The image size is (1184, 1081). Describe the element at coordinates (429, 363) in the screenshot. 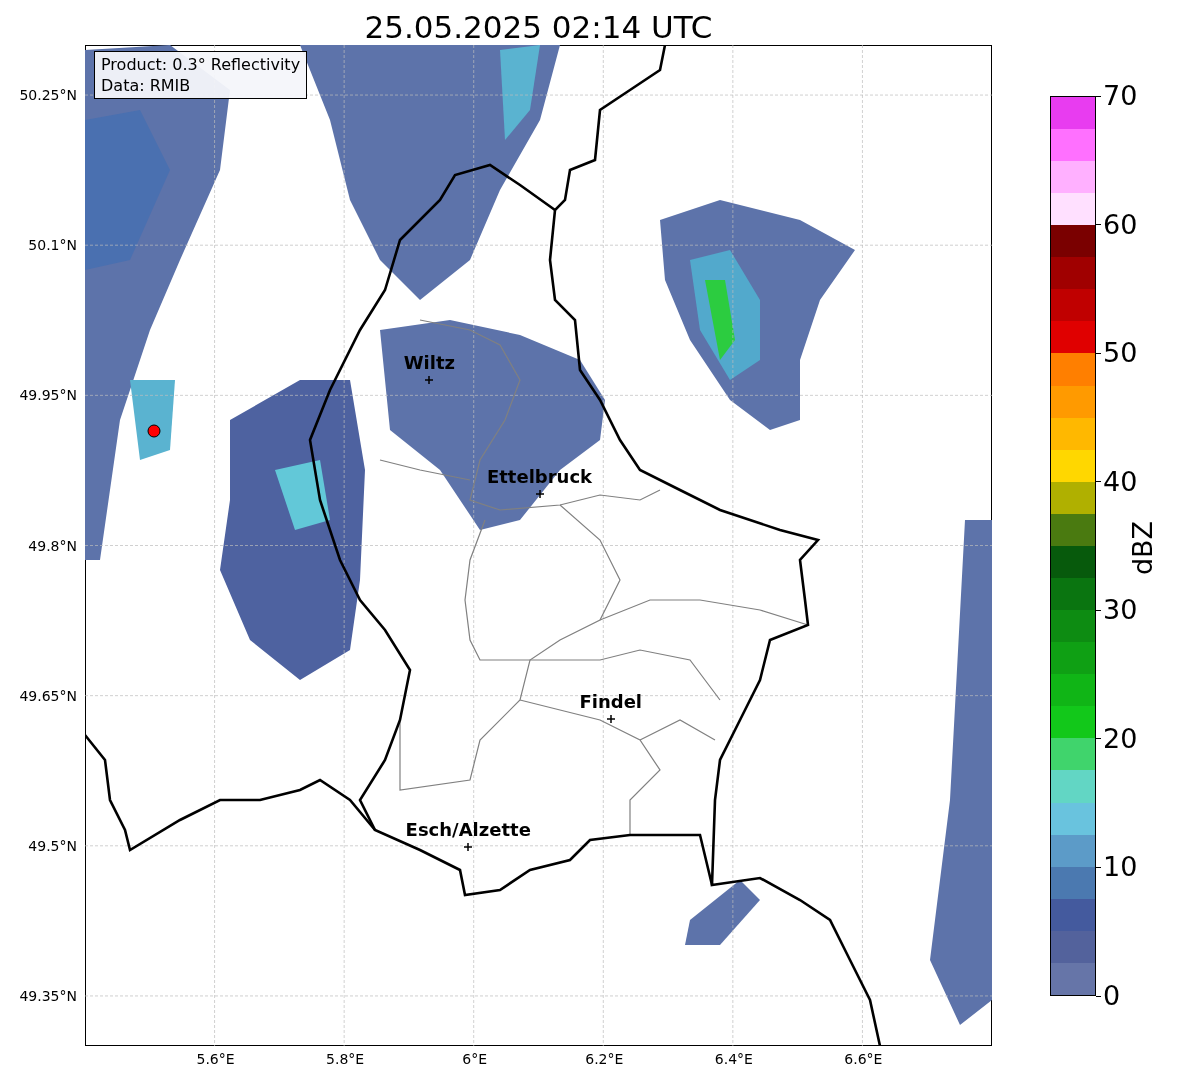

I see `city-label: Wiltz` at that location.